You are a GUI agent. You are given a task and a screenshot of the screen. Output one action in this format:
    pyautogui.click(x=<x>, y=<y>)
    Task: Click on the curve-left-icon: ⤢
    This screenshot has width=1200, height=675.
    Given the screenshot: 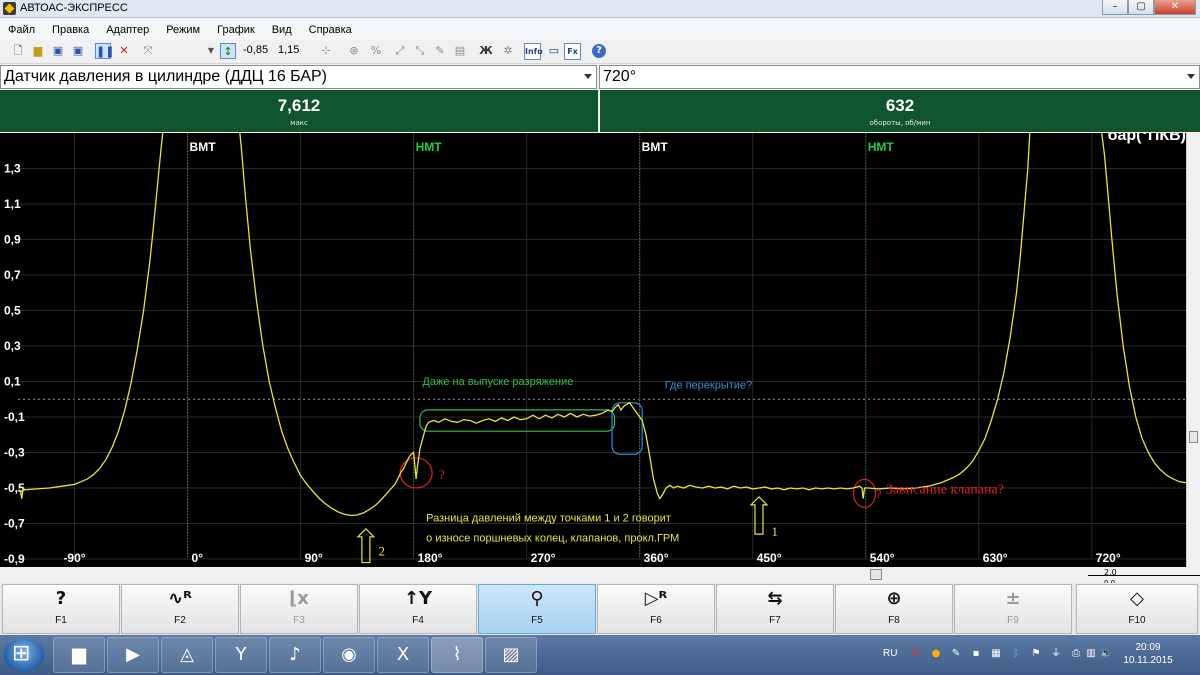 What is the action you would take?
    pyautogui.click(x=400, y=51)
    